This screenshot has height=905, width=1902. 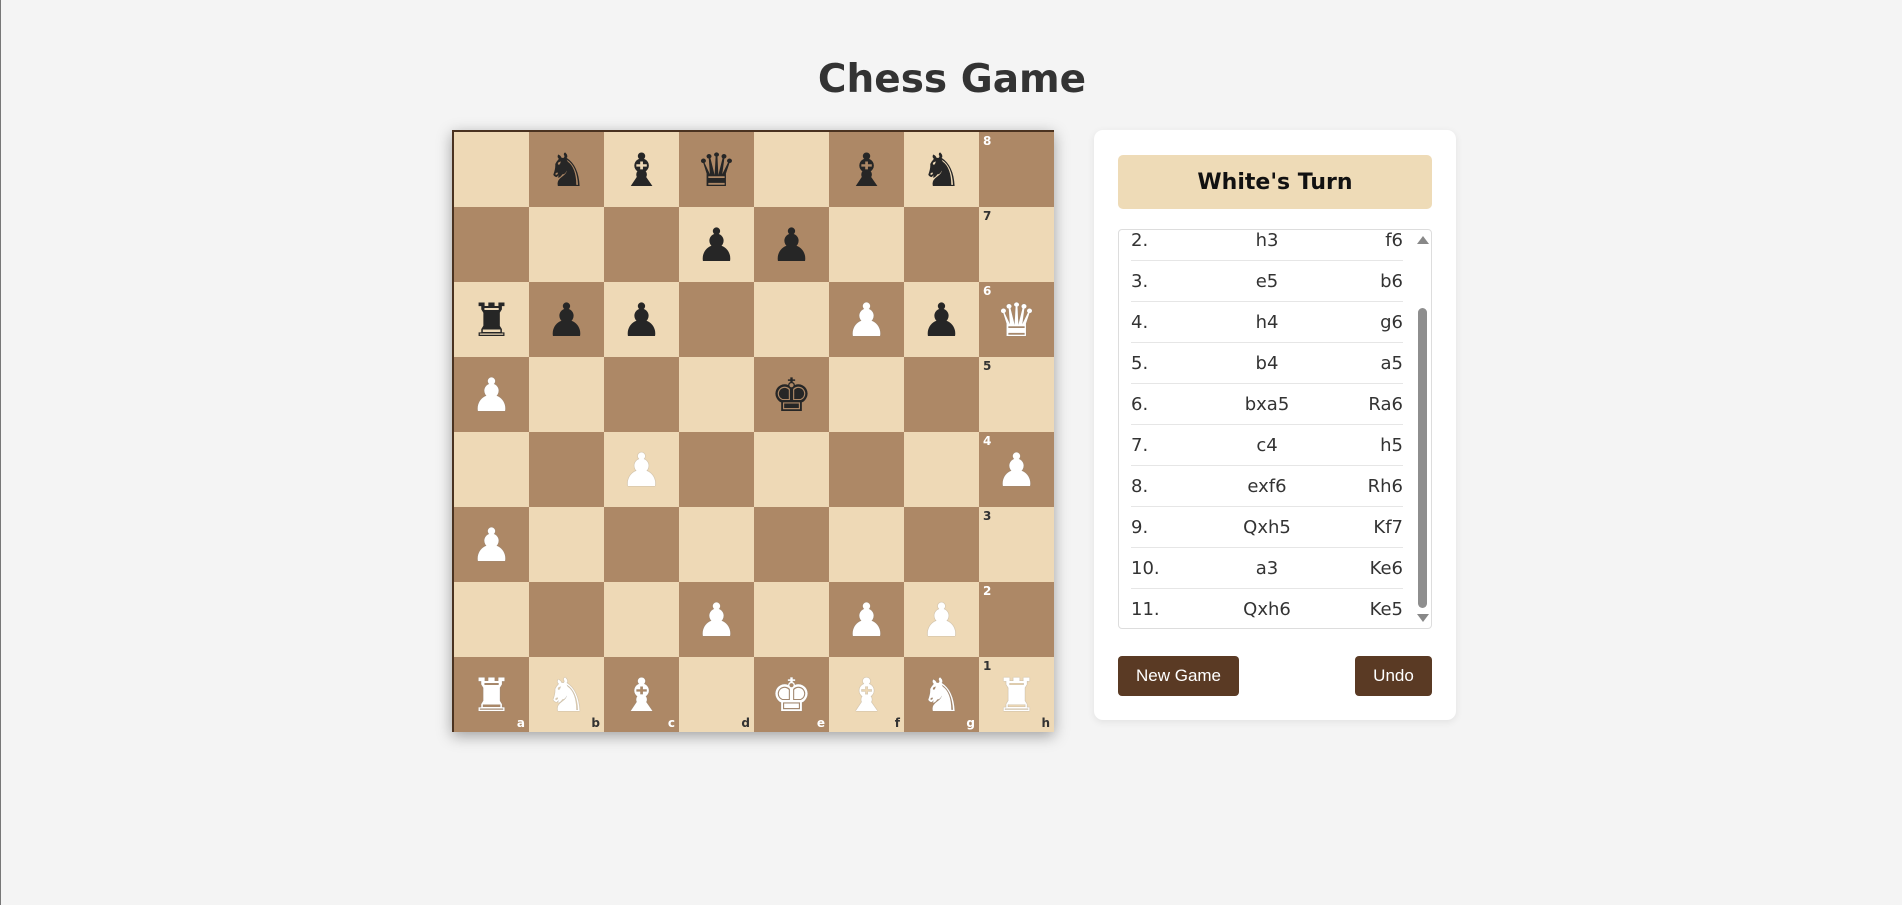 What do you see at coordinates (641, 544) in the screenshot?
I see `square-c3` at bounding box center [641, 544].